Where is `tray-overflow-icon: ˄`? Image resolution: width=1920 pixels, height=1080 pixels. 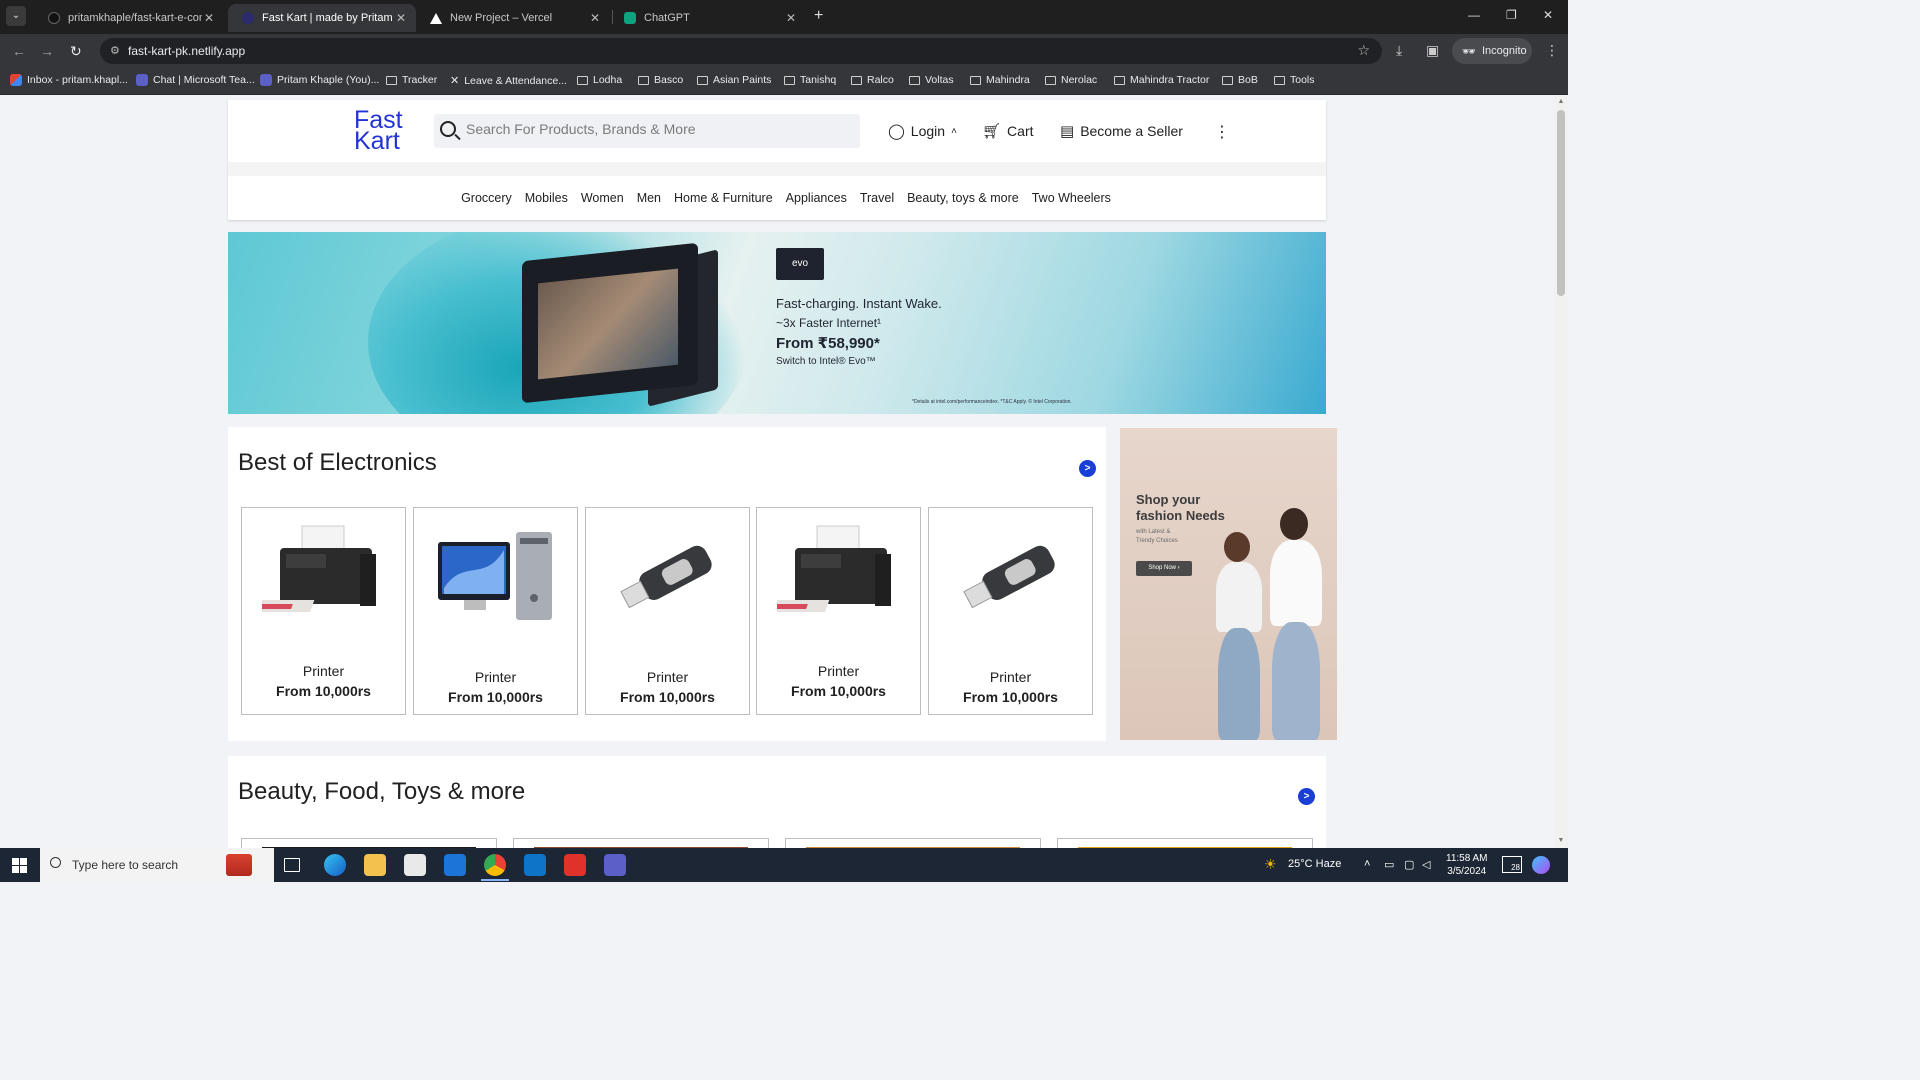
tray-overflow-icon: ˄ is located at coordinates (1367, 864).